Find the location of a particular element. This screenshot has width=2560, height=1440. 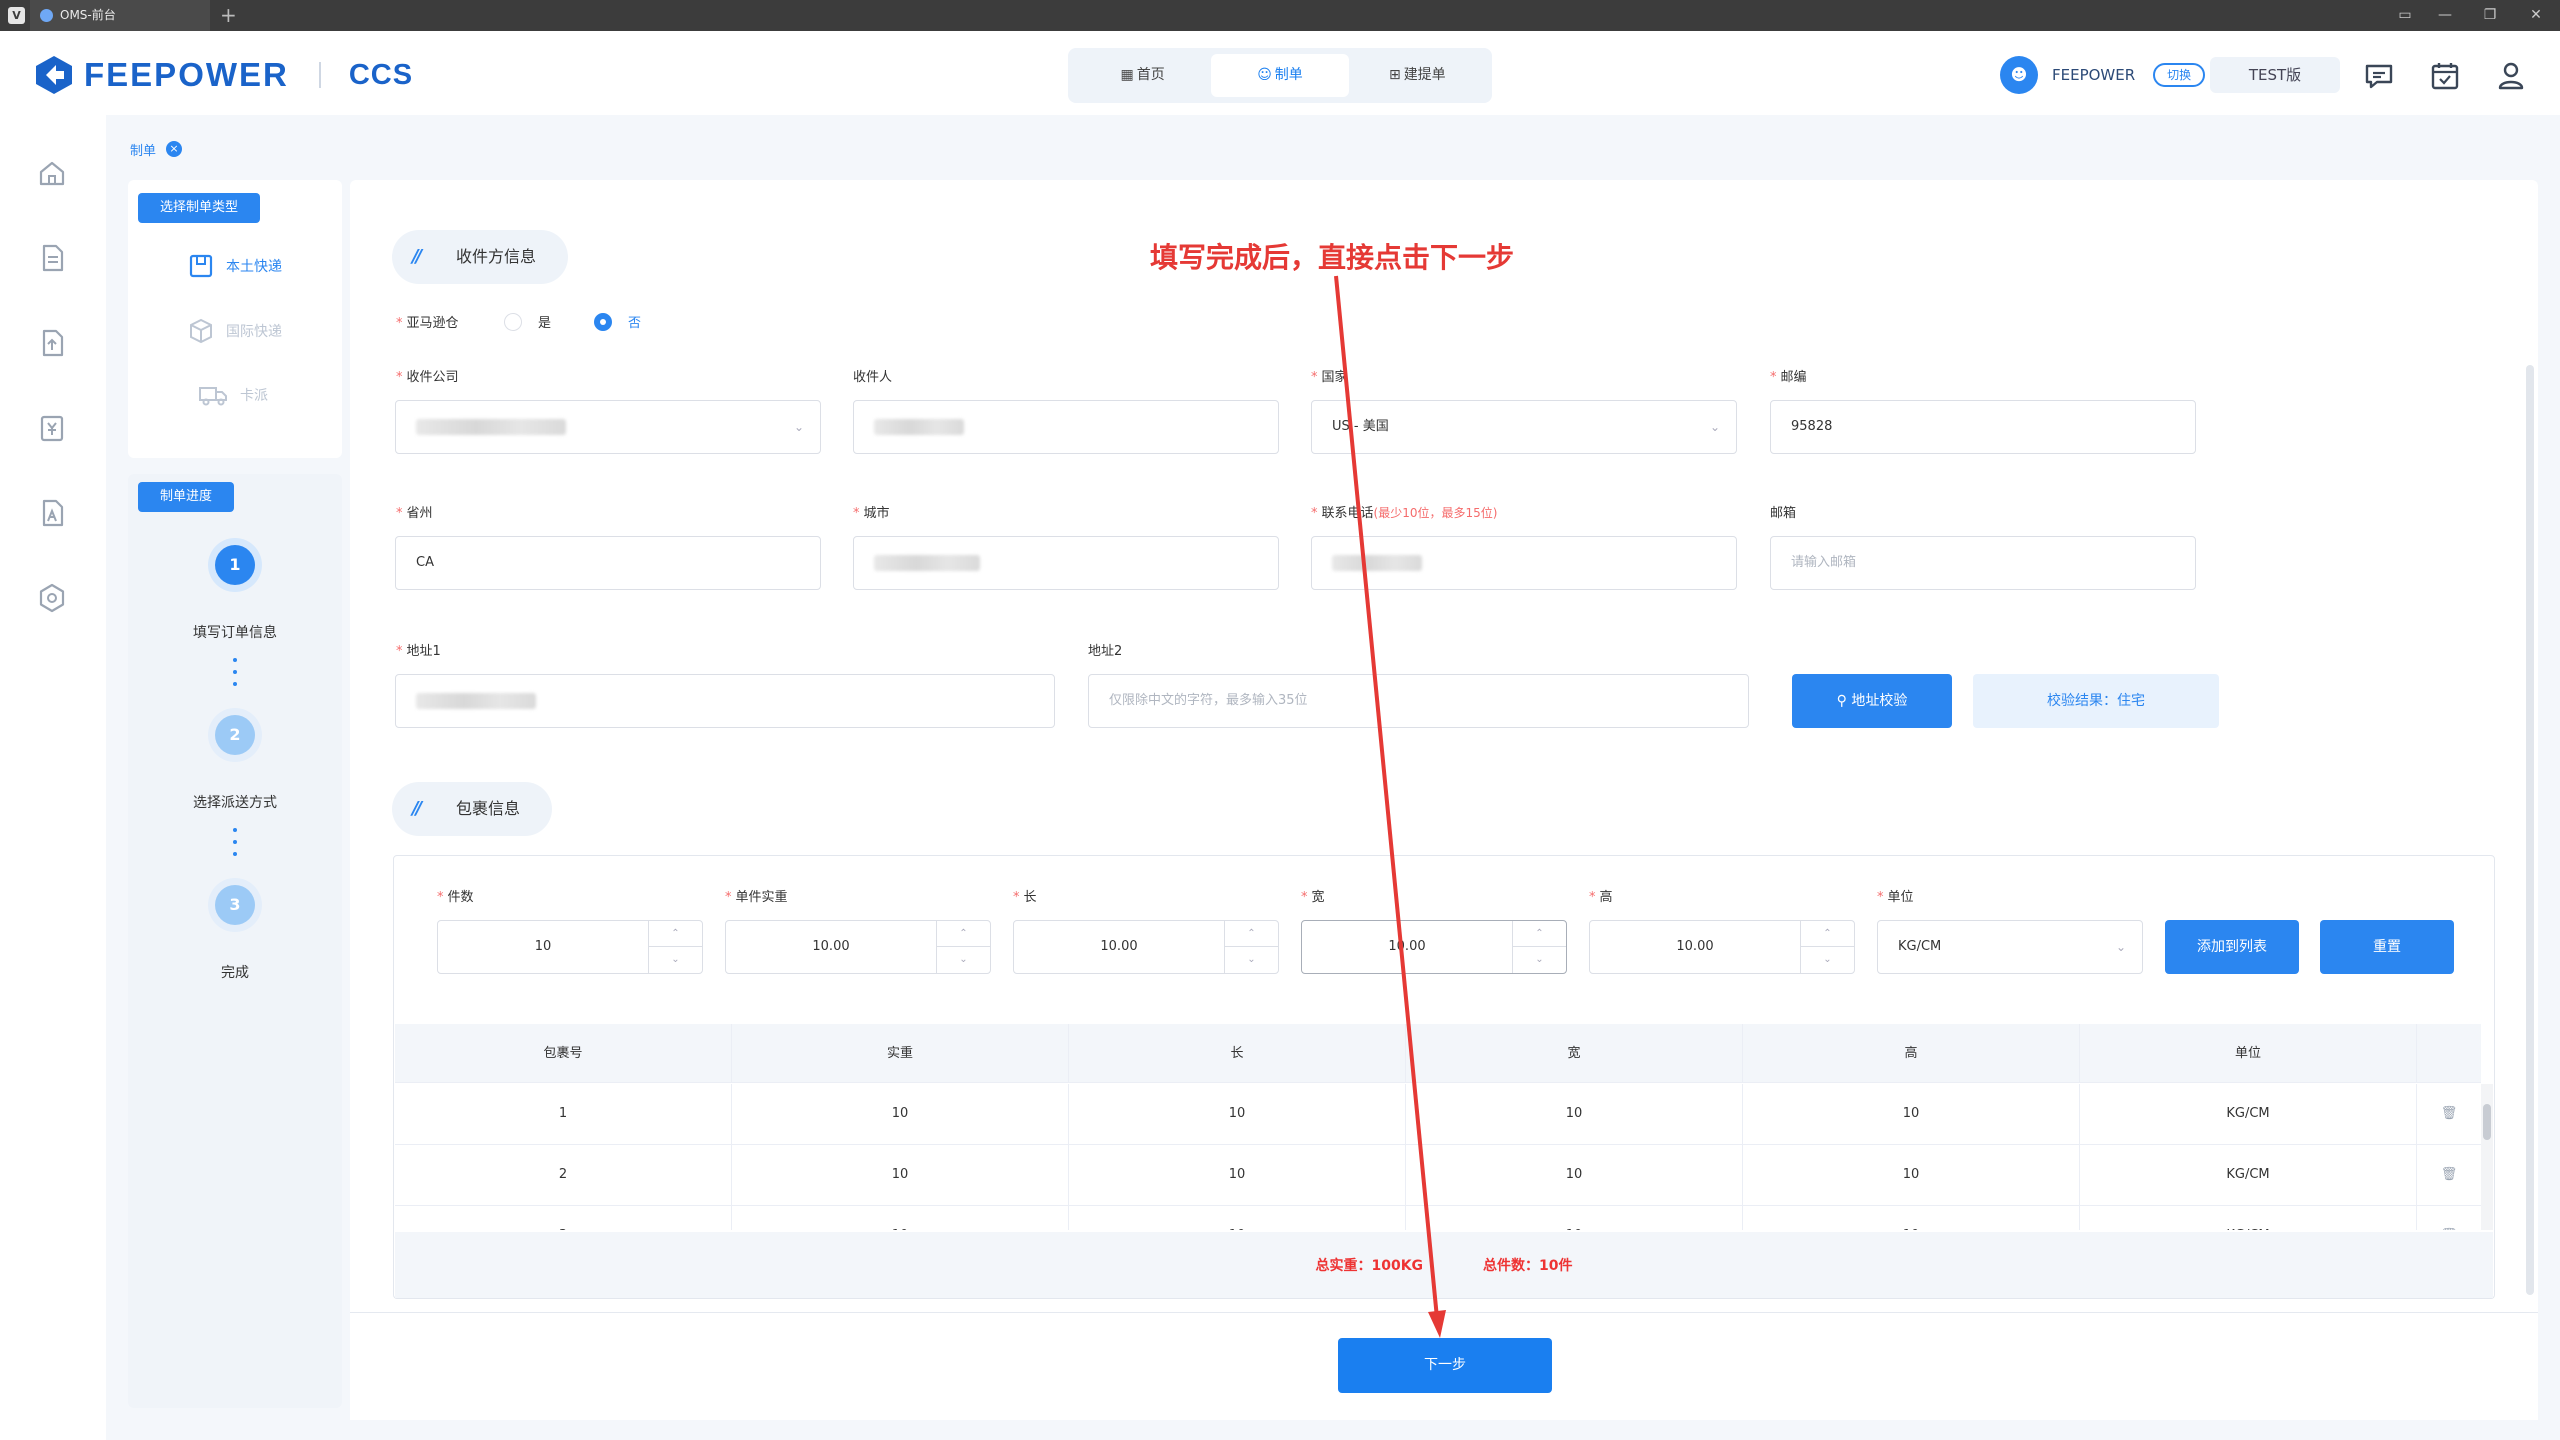

package-totals: 总实重：100KG 总件数：10件 is located at coordinates (1444, 1265).